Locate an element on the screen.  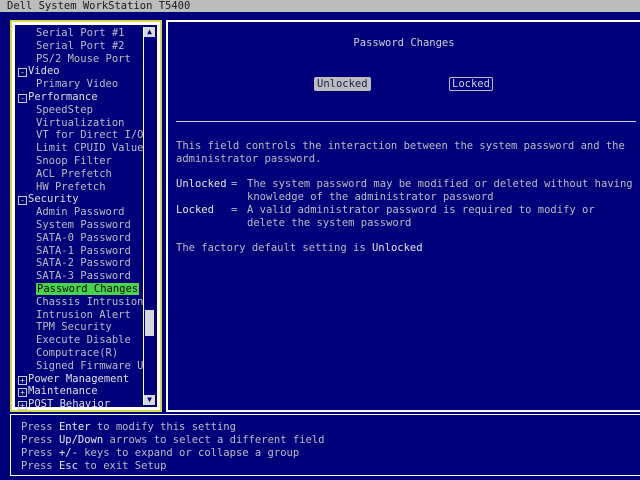
tree-item: HW Prefetch is located at coordinates (81, 187).